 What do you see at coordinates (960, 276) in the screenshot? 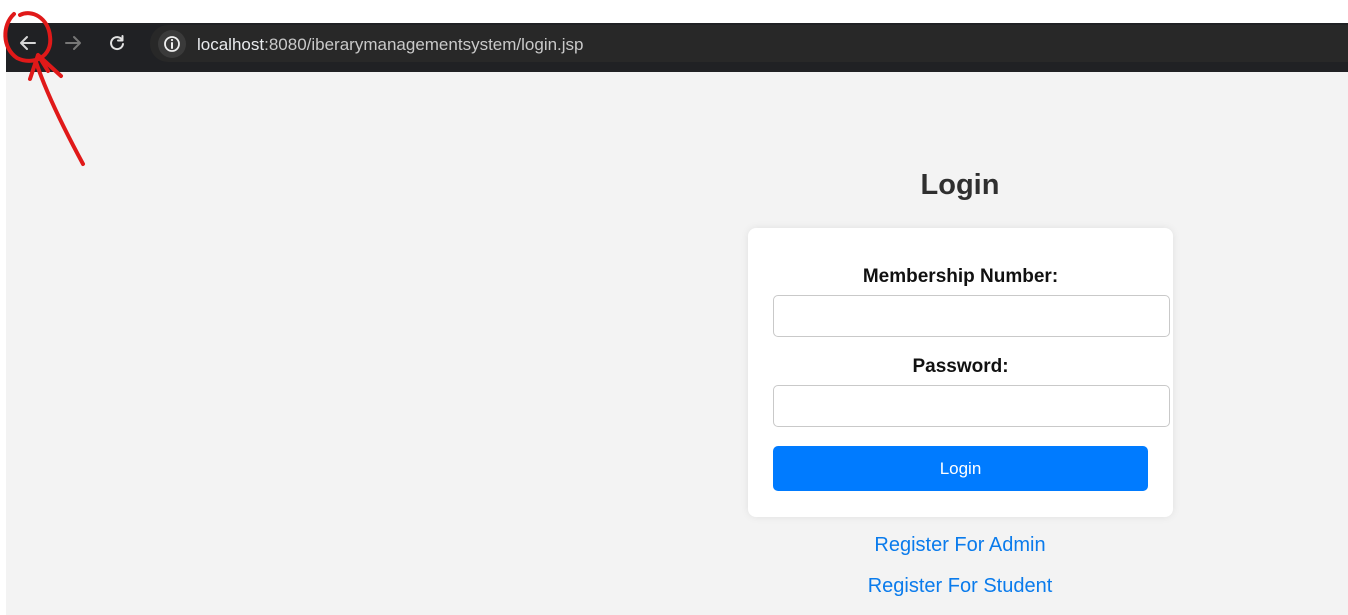
I see `membership-number-label: Membership Number:` at bounding box center [960, 276].